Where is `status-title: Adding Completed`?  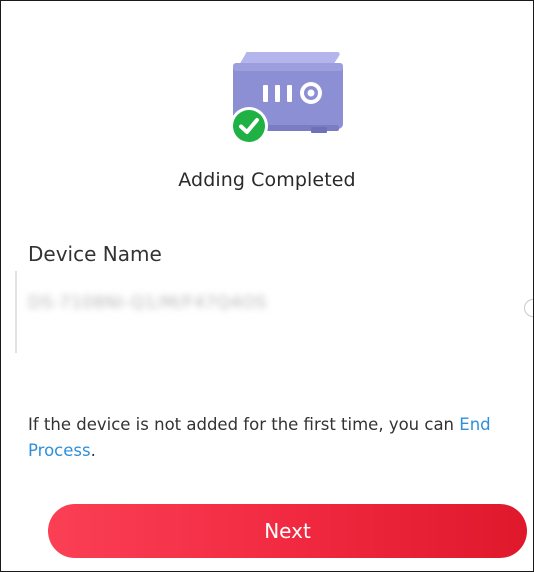
status-title: Adding Completed is located at coordinates (267, 180).